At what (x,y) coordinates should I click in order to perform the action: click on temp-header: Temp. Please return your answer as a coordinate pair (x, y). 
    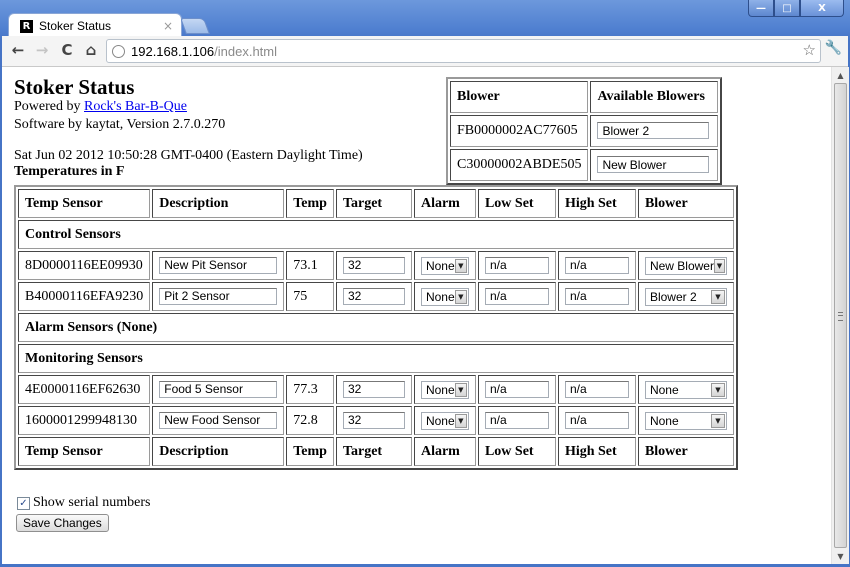
    Looking at the image, I should click on (310, 203).